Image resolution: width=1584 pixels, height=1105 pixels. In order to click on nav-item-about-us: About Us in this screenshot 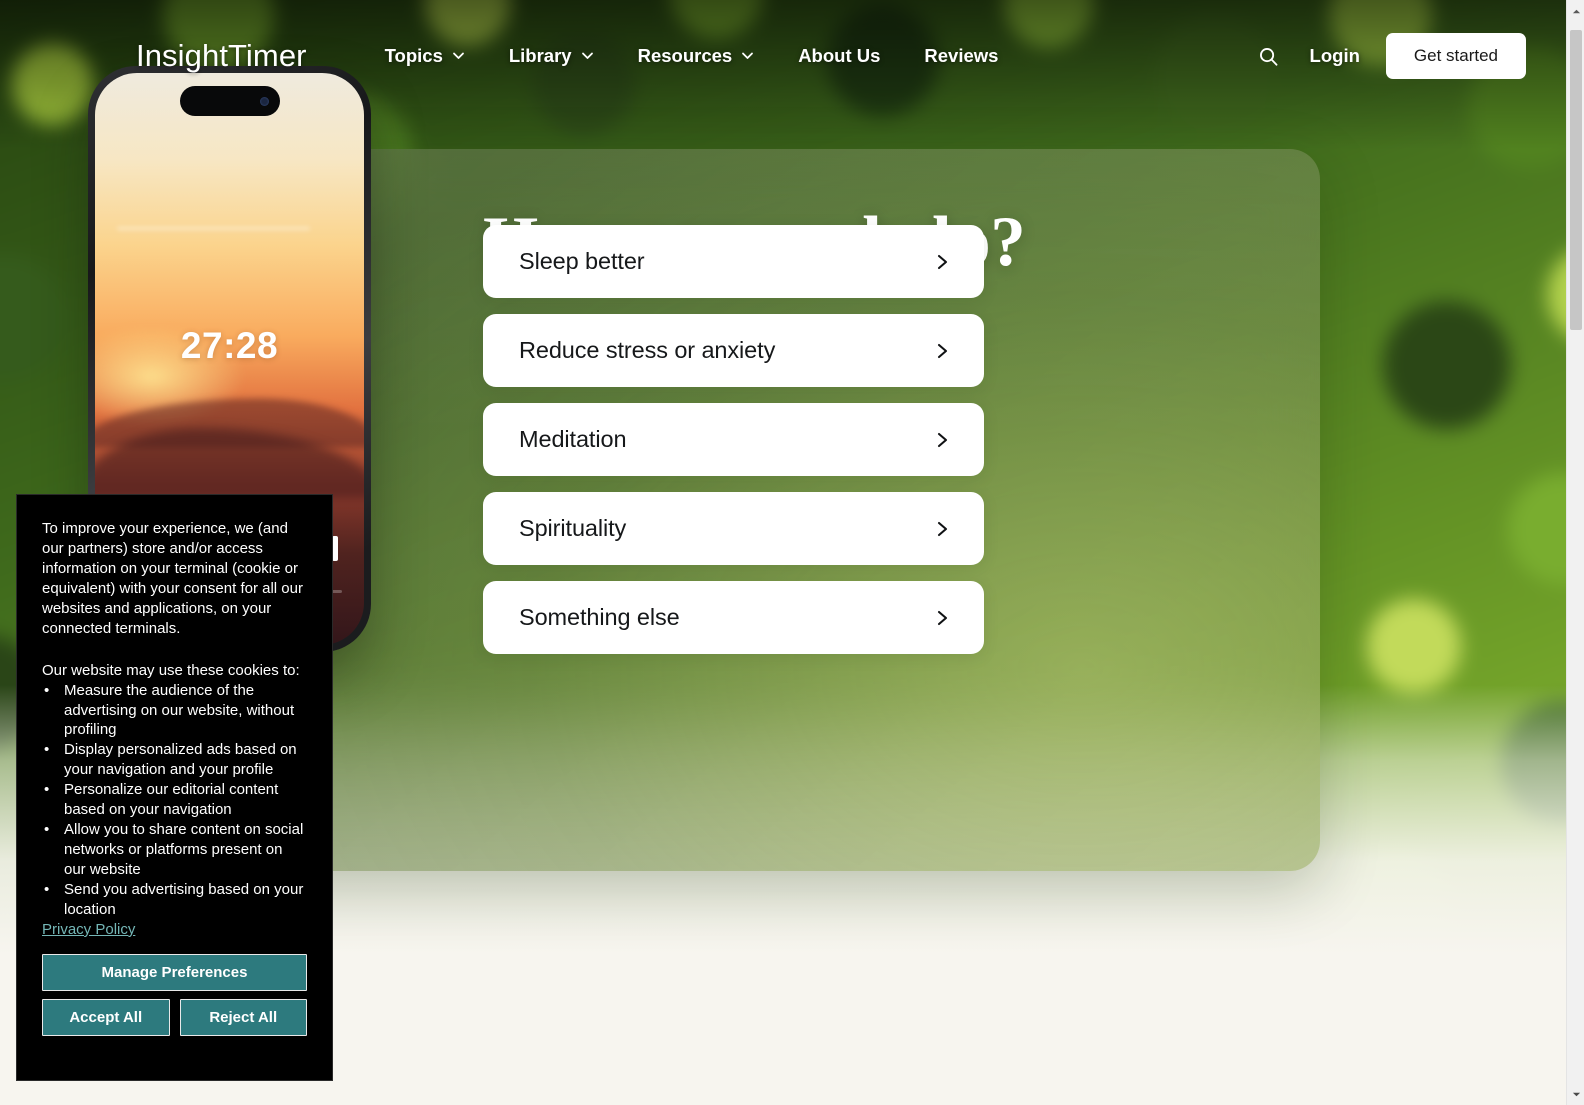, I will do `click(839, 56)`.